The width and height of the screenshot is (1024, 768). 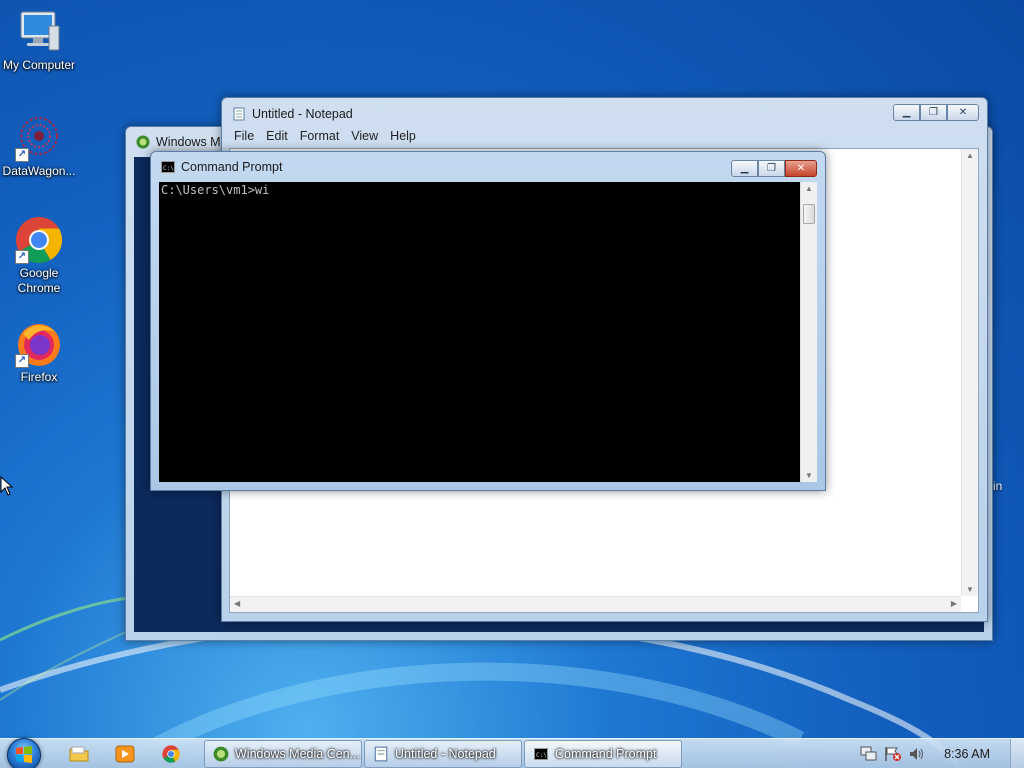 I want to click on taskbar-button-cmd: C:\ Command Prompt, so click(x=603, y=753).